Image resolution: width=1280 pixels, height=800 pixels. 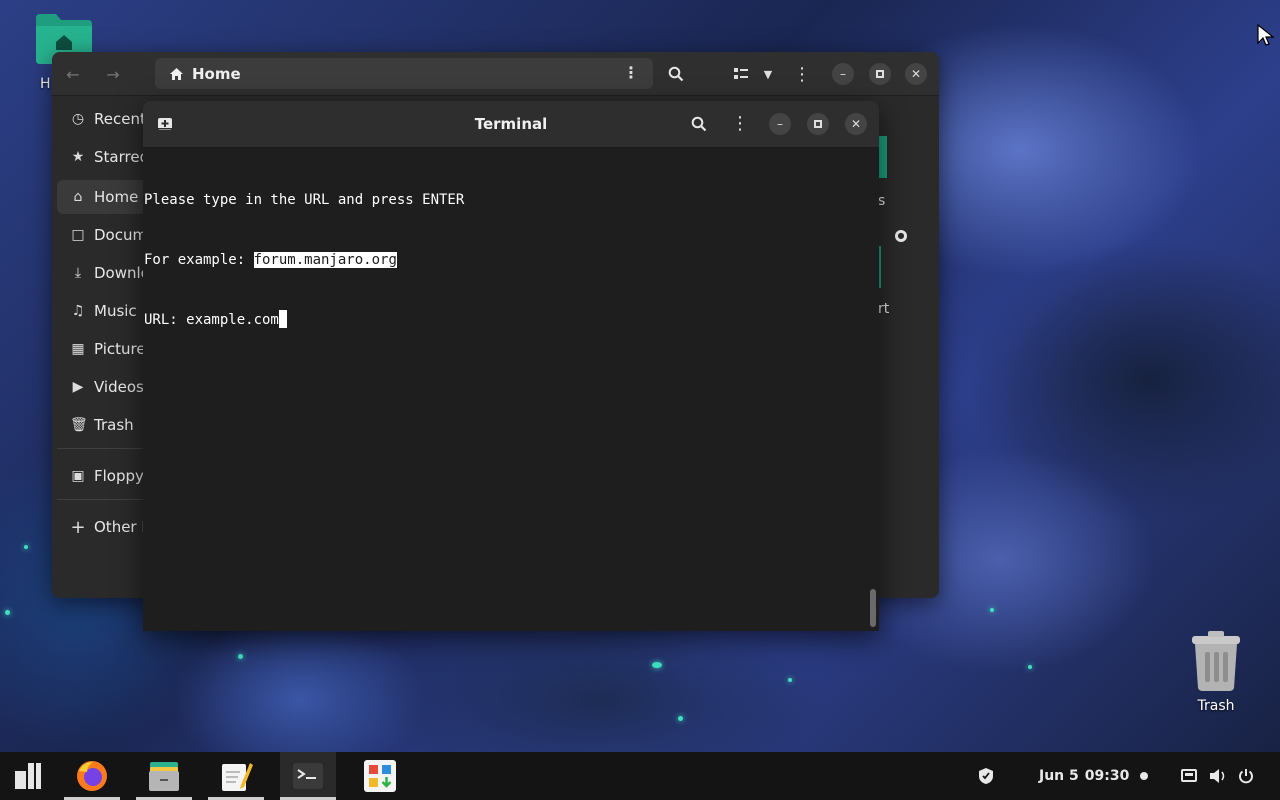 I want to click on sidebar-item-documents: □ Documents, so click(x=102, y=235).